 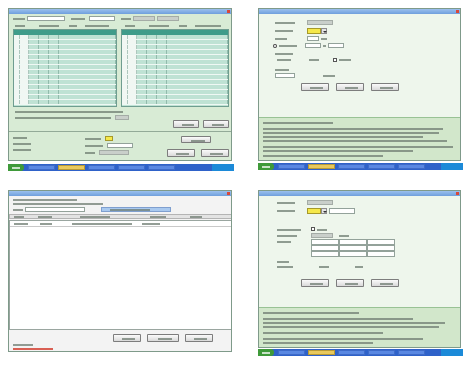 What do you see at coordinates (324, 31) in the screenshot?
I see `dropdown-button` at bounding box center [324, 31].